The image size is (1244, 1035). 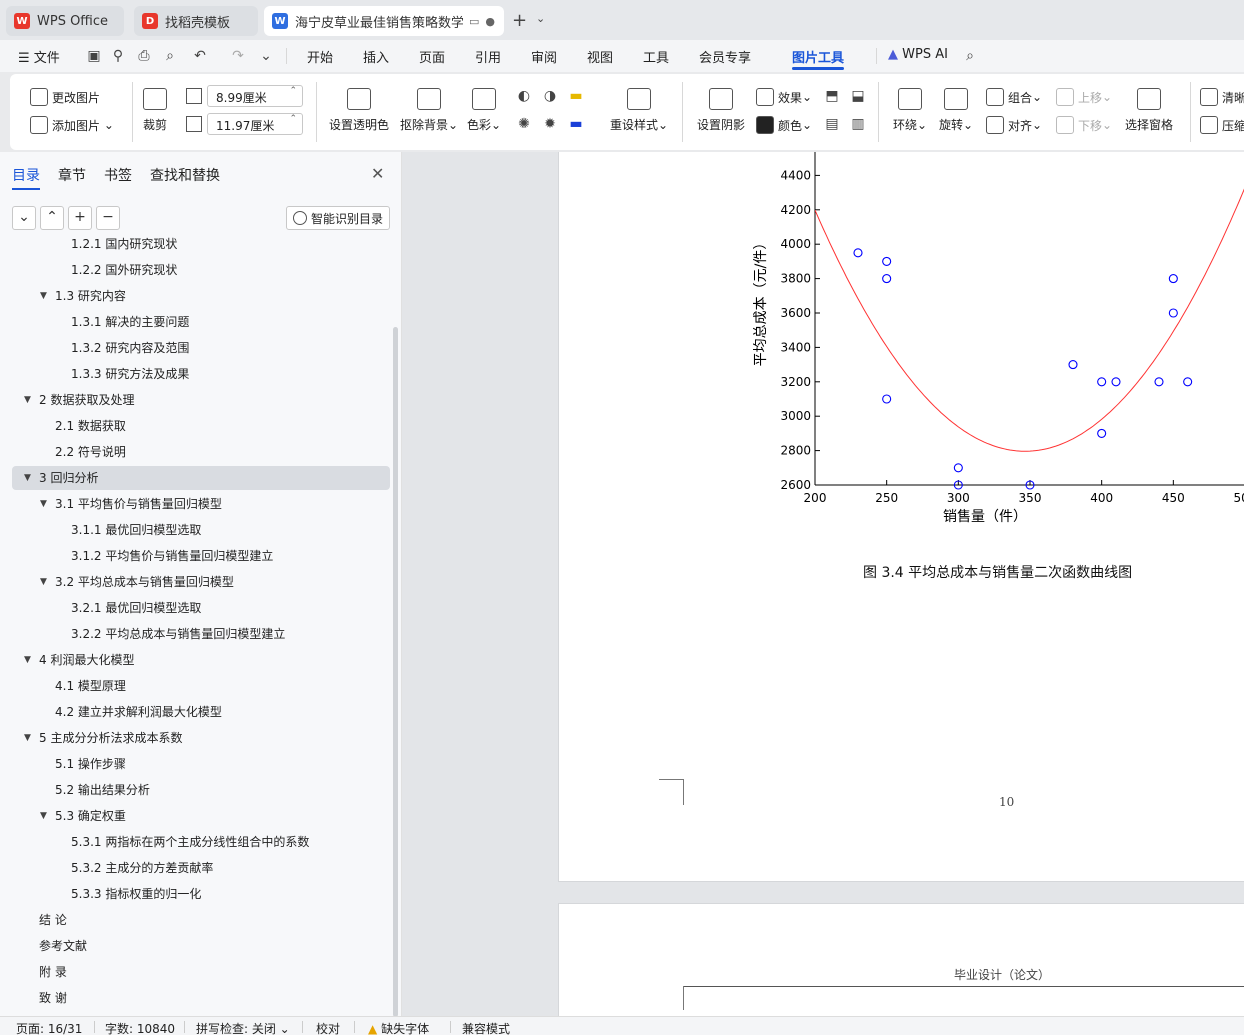 I want to click on redo-icon: ↷, so click(x=238, y=56).